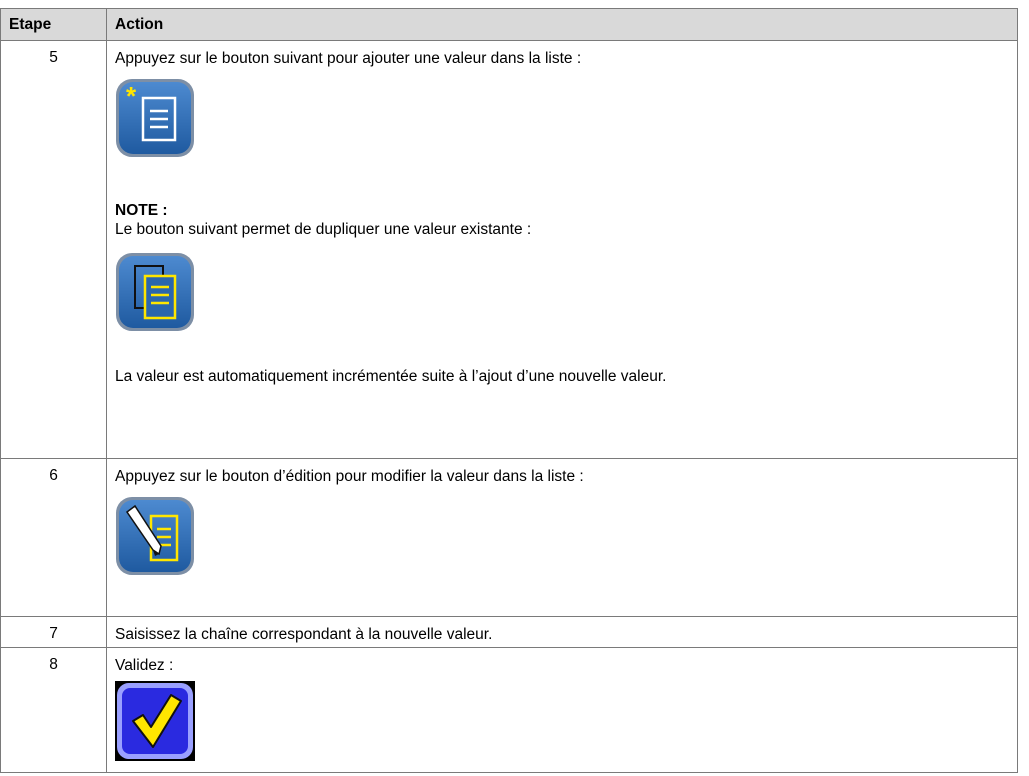  What do you see at coordinates (53, 249) in the screenshot?
I see `step-number: 5` at bounding box center [53, 249].